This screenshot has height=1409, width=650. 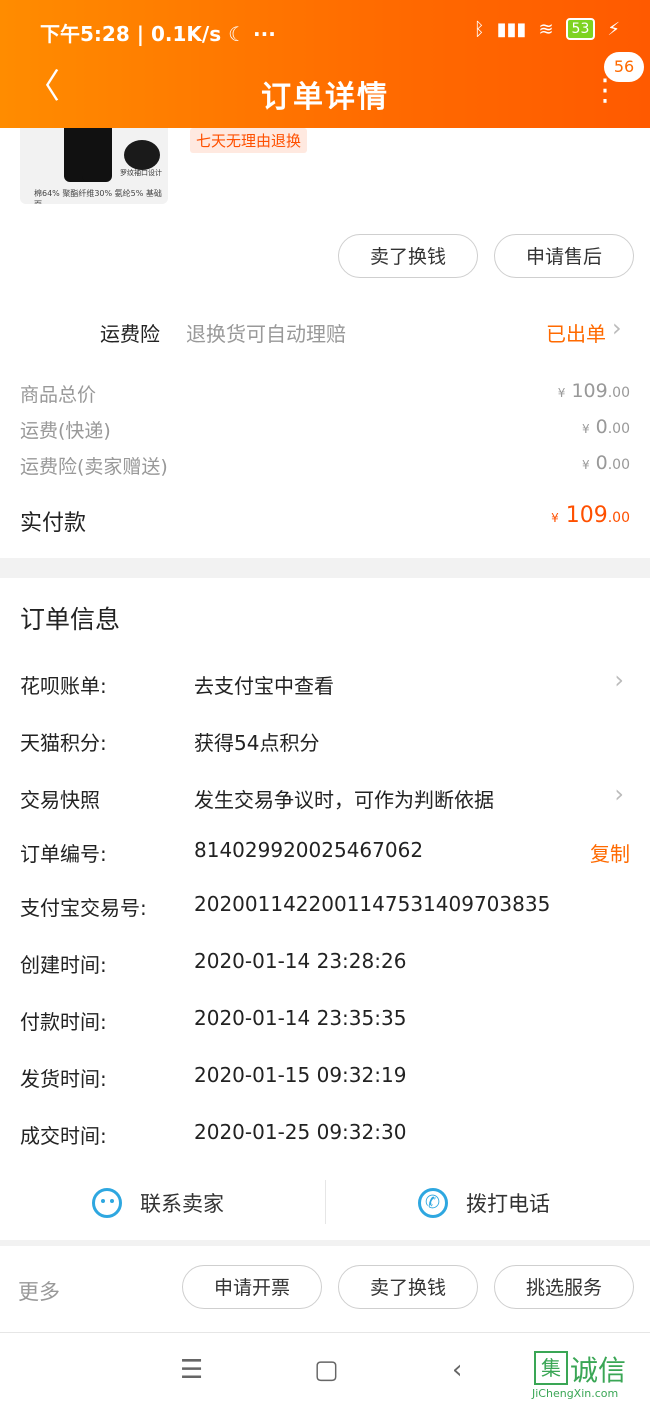 What do you see at coordinates (300, 961) in the screenshot?
I see `created-time-value: 2020-01-14 23:28:26` at bounding box center [300, 961].